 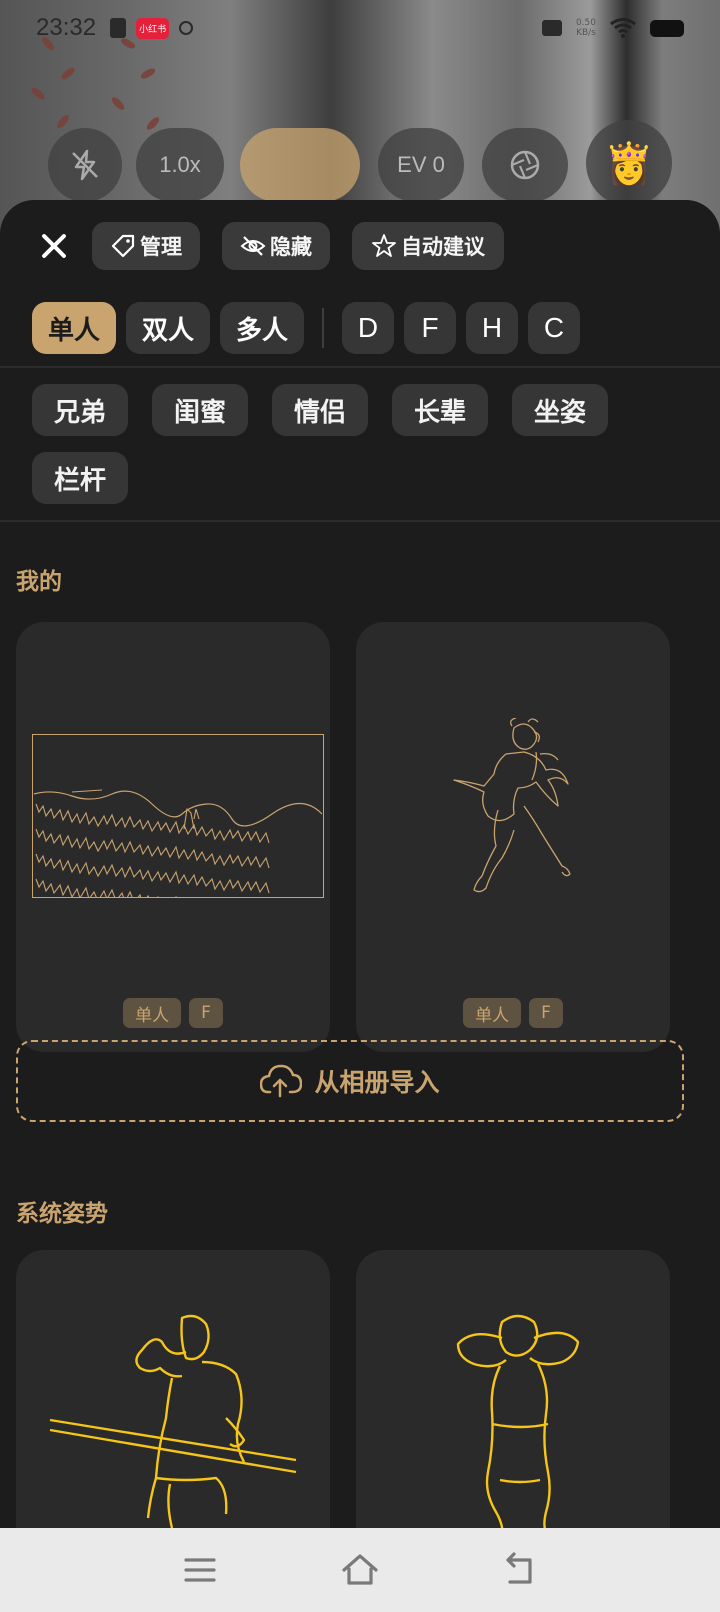 What do you see at coordinates (118, 28) in the screenshot?
I see `sim-icon` at bounding box center [118, 28].